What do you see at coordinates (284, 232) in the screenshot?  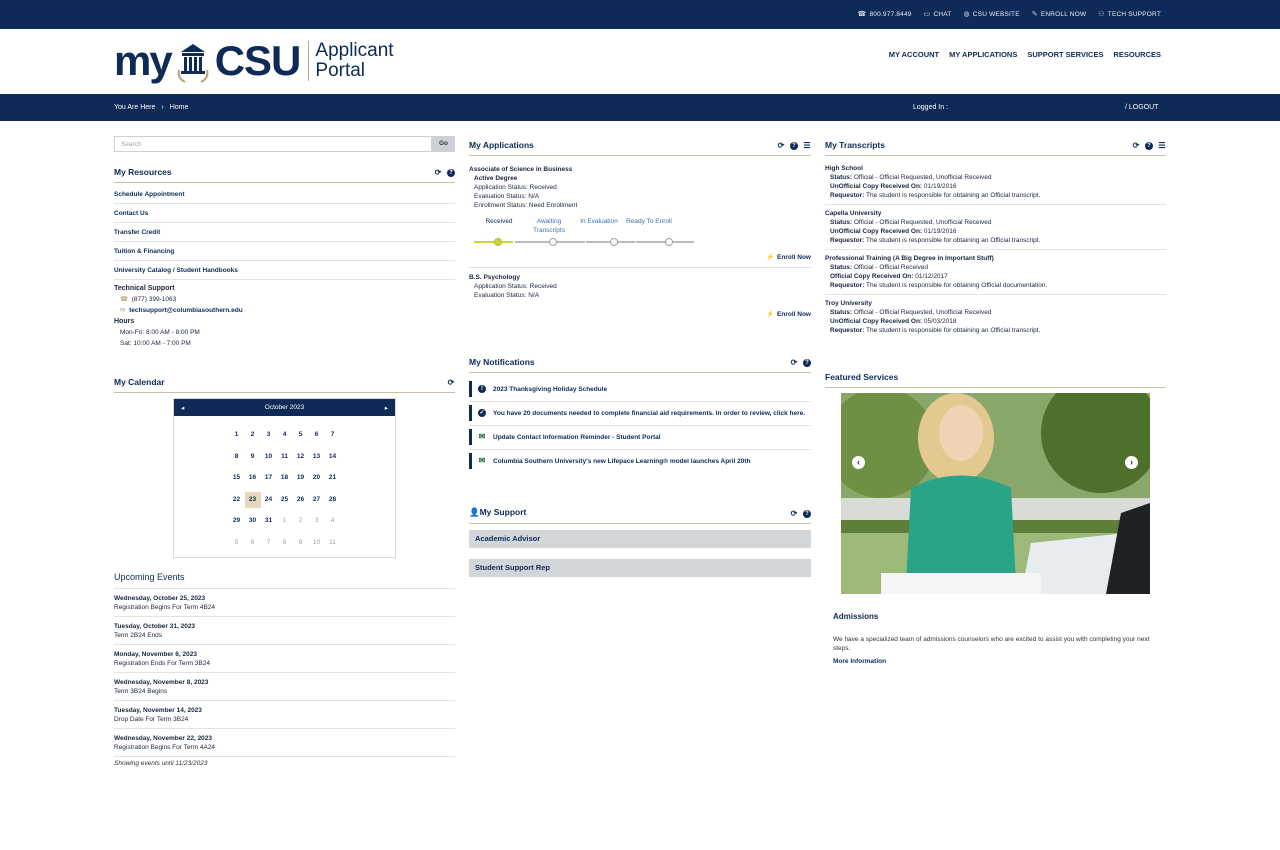 I see `resource-transfer-credit: Transfer Credit` at bounding box center [284, 232].